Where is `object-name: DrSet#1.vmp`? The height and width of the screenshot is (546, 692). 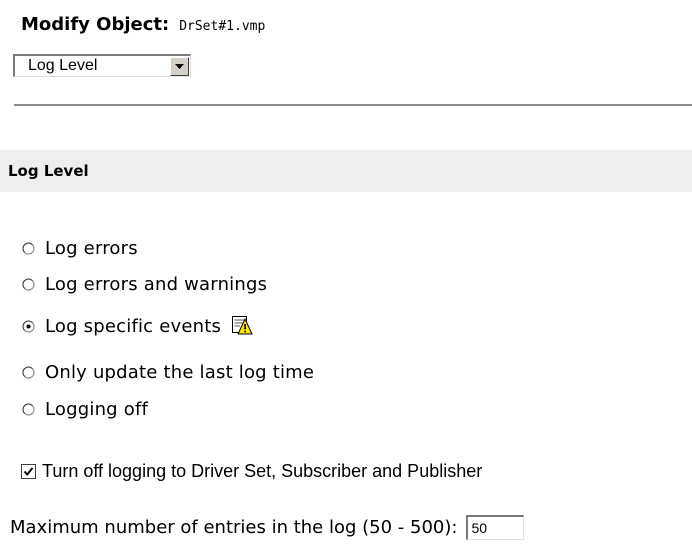
object-name: DrSet#1.vmp is located at coordinates (222, 26).